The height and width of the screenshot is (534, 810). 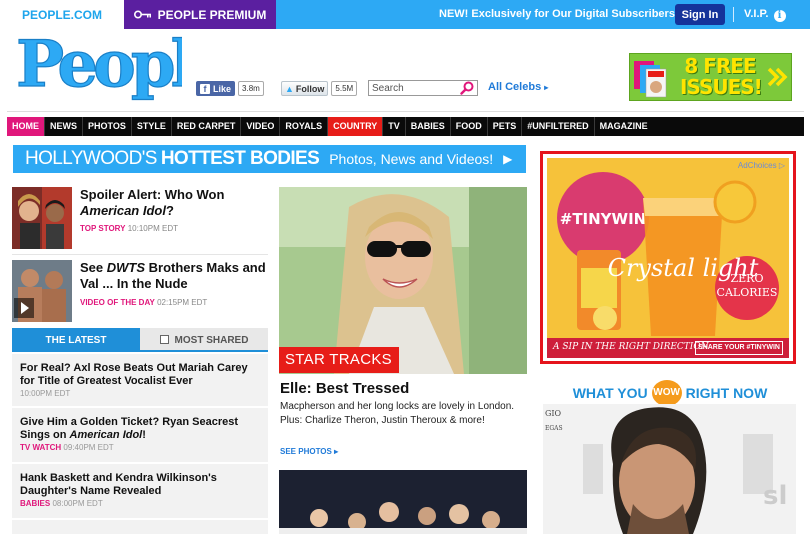 What do you see at coordinates (45, 393) in the screenshot?
I see `list-item-time: 10:00PM EDT` at bounding box center [45, 393].